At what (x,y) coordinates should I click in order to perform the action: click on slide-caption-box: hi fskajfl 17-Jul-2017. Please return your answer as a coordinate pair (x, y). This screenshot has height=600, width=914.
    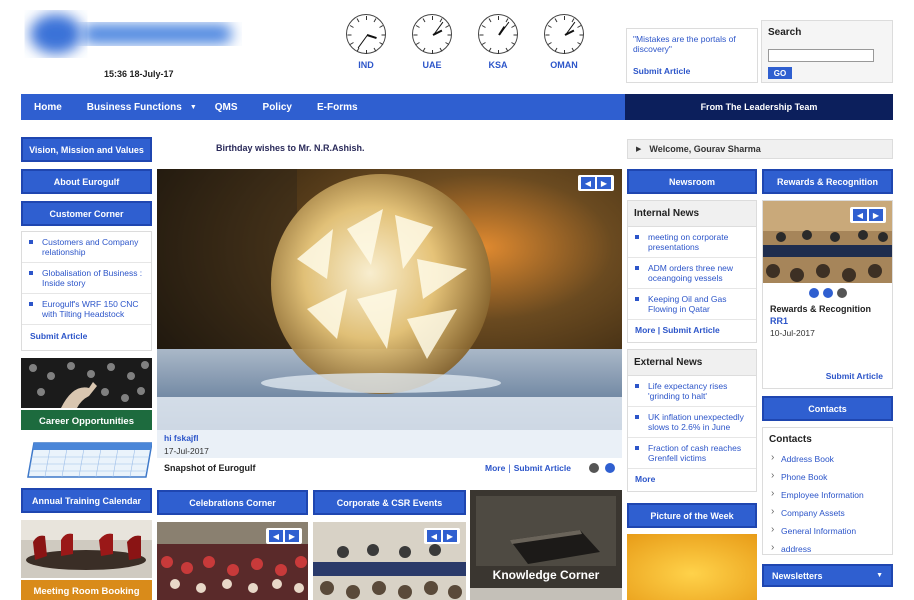
    Looking at the image, I should click on (389, 444).